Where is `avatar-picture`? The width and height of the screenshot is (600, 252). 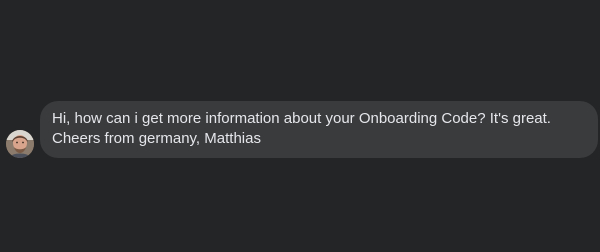 avatar-picture is located at coordinates (20, 144).